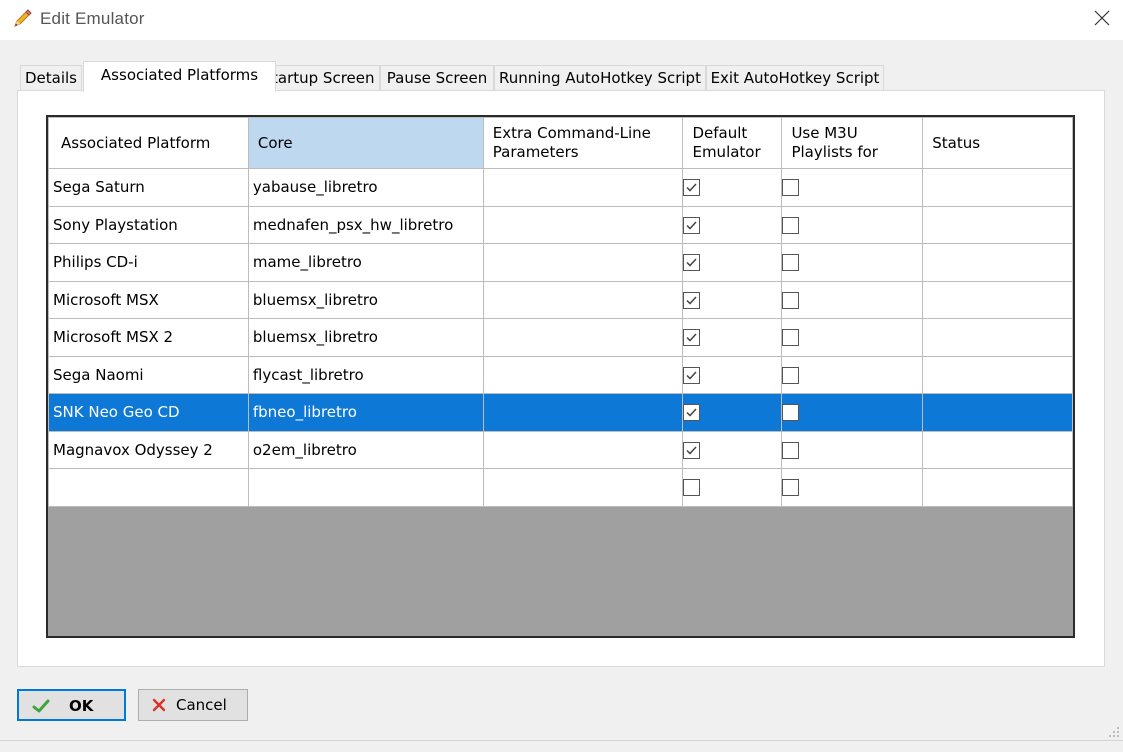 This screenshot has height=752, width=1123. What do you see at coordinates (732, 143) in the screenshot?
I see `column-header-default-emulator: Default Emulator` at bounding box center [732, 143].